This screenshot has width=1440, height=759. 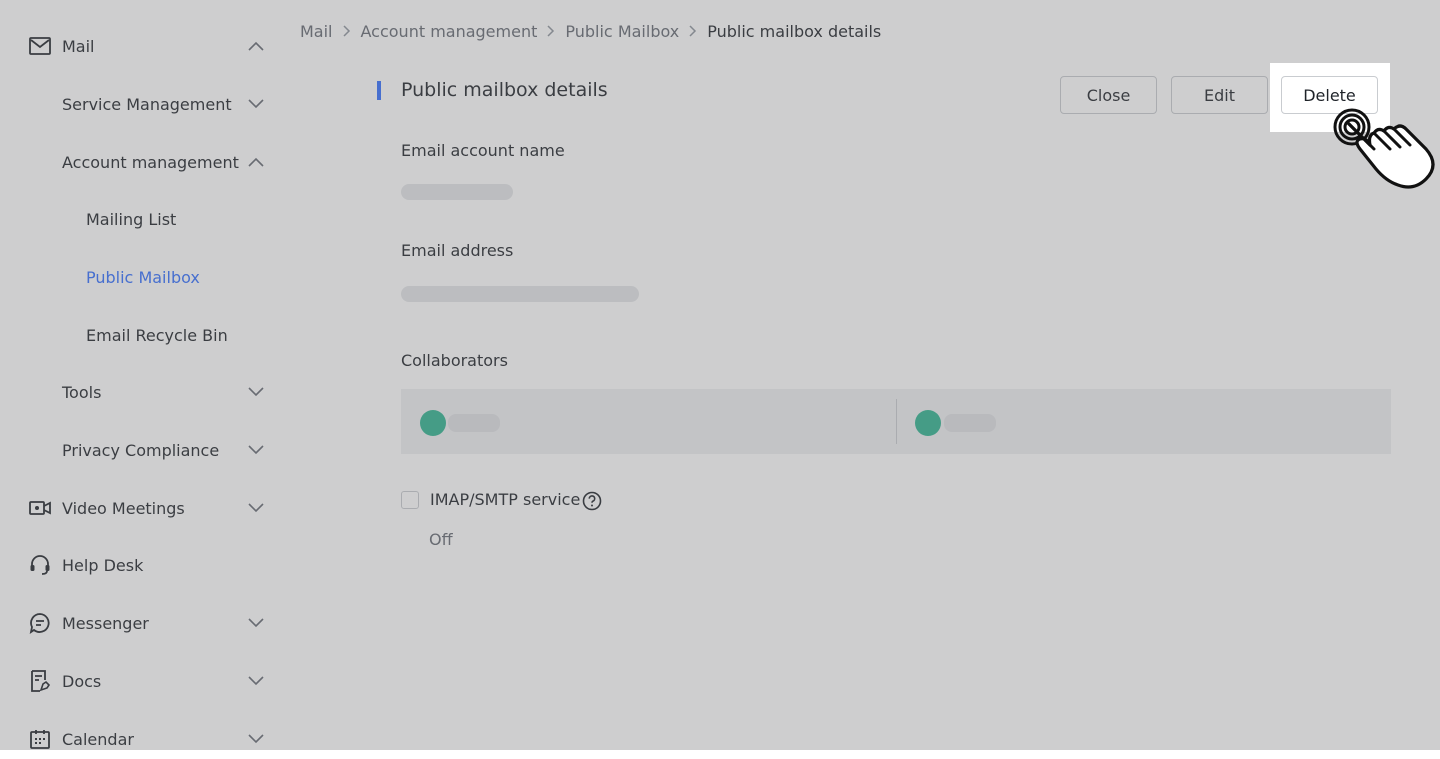 I want to click on sidebar-item-messenger: Messenger, so click(x=150, y=623).